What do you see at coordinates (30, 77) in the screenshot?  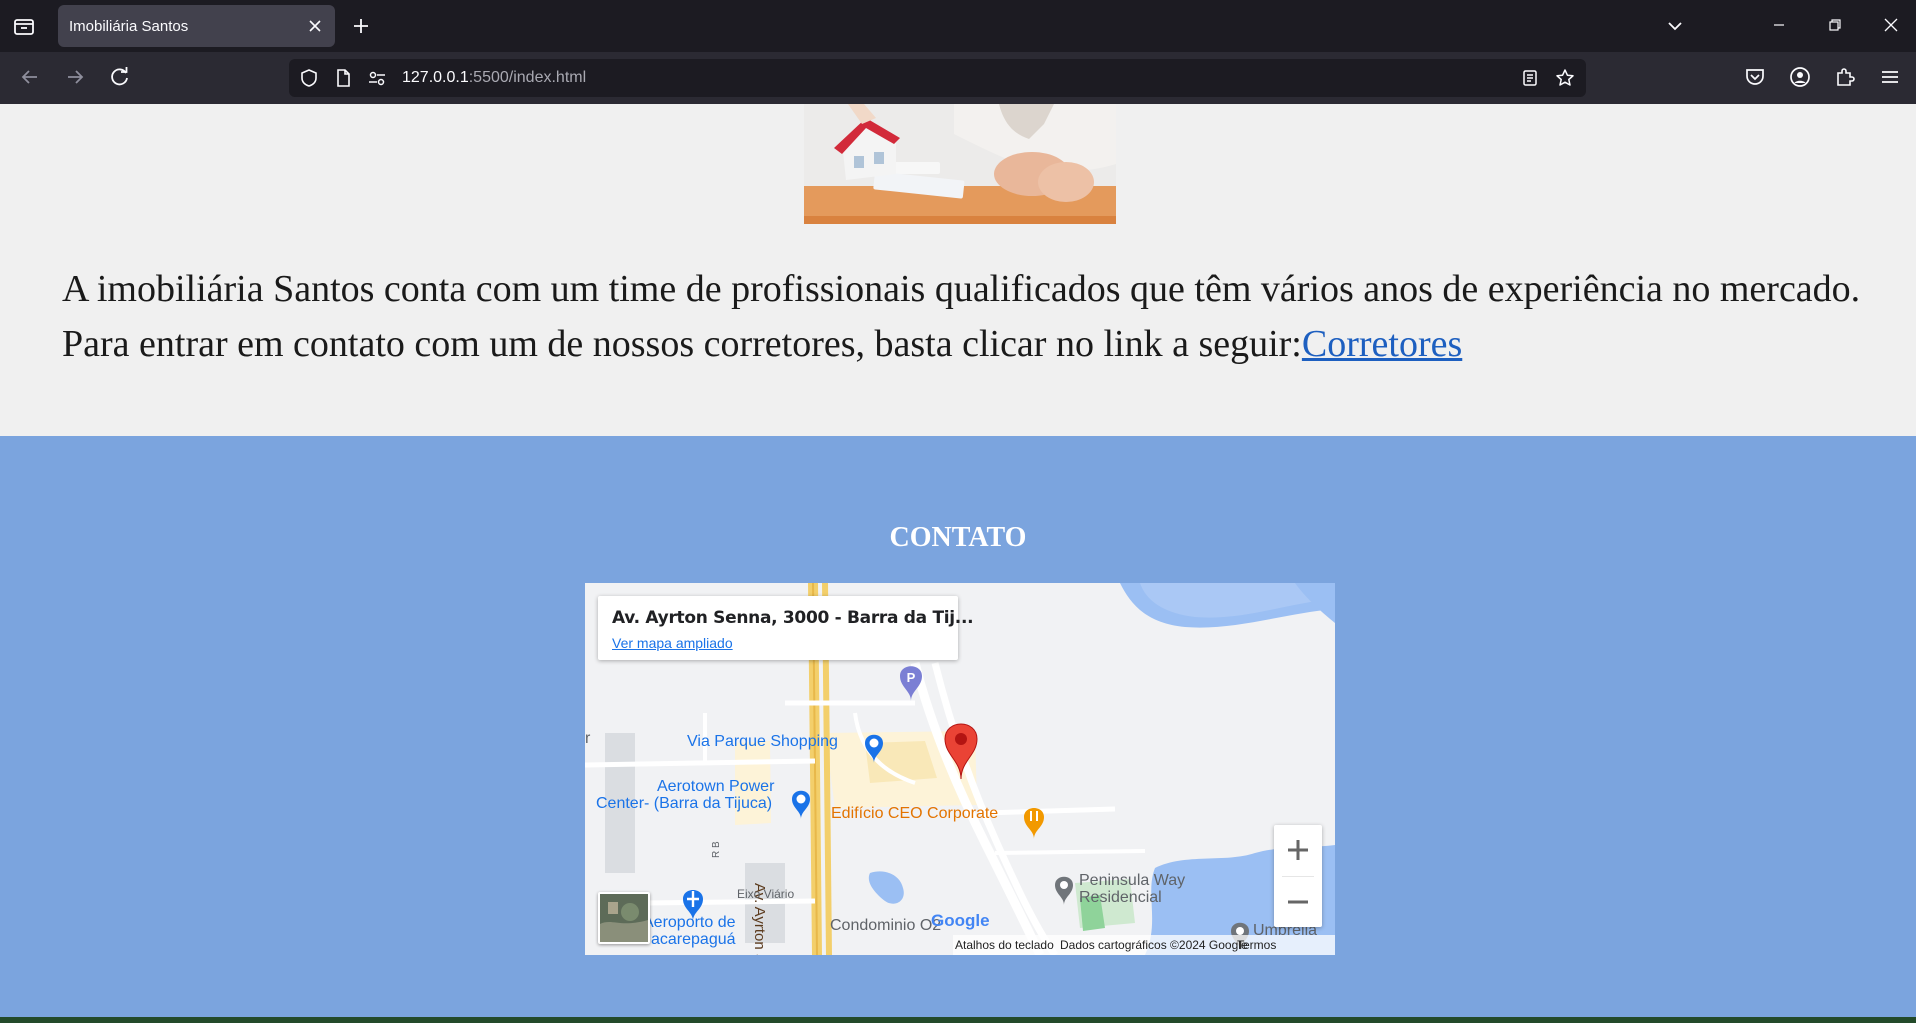 I see `back-icon` at bounding box center [30, 77].